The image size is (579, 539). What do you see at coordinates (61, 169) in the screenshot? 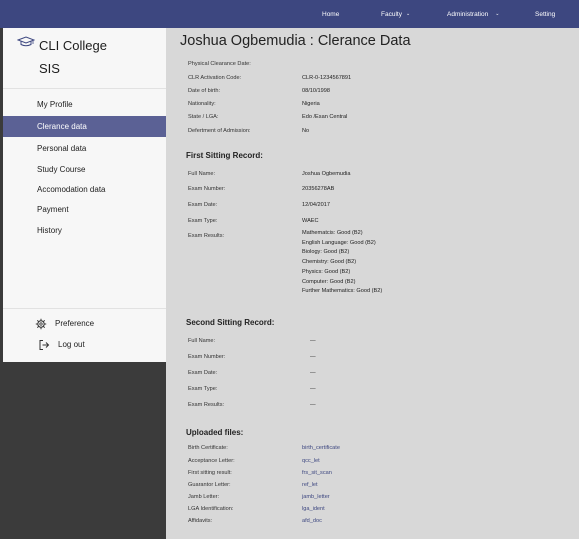
I see `sidebar-item-label: Study Course` at bounding box center [61, 169].